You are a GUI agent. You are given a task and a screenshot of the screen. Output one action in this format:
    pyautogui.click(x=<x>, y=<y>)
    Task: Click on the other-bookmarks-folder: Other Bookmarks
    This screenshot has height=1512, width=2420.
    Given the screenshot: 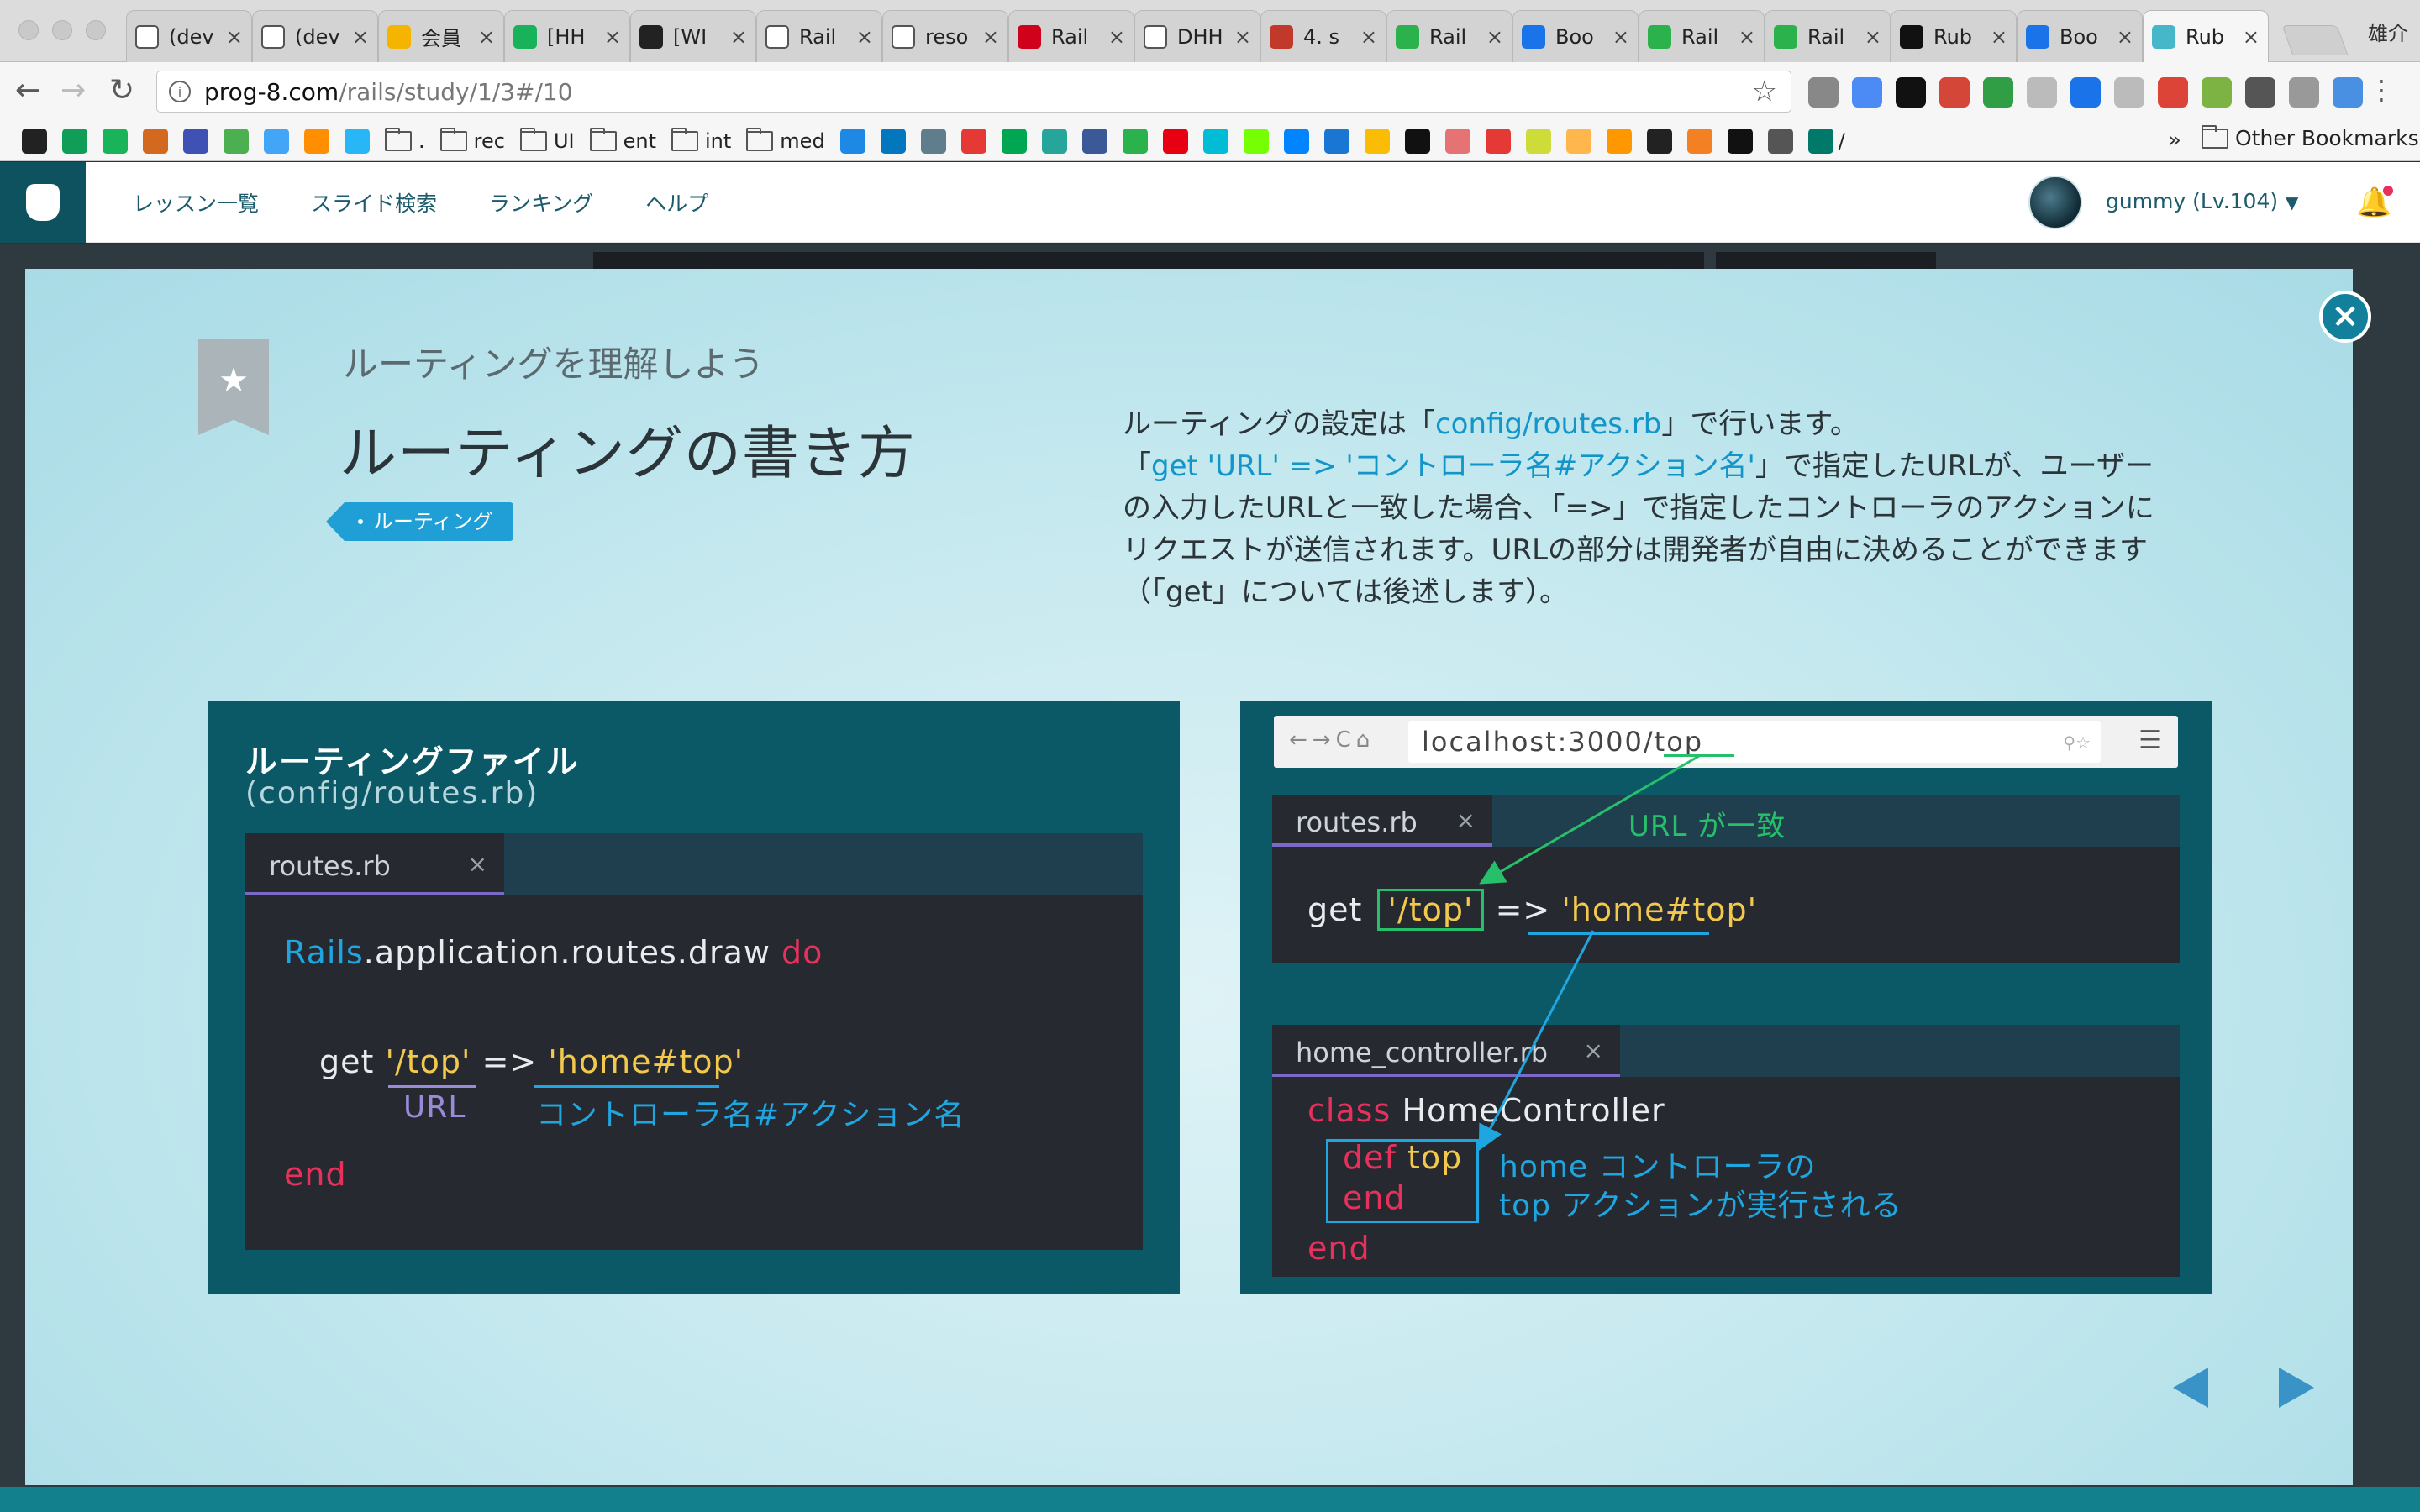 What is the action you would take?
    pyautogui.click(x=2310, y=137)
    